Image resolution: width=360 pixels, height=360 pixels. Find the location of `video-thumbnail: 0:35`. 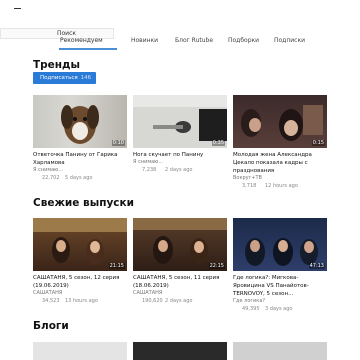

video-thumbnail: 0:35 is located at coordinates (180, 121).